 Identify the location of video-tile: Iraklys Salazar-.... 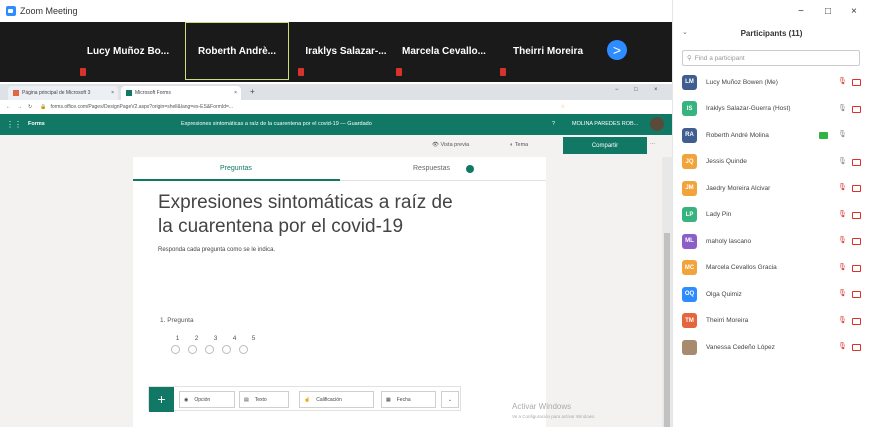
(346, 51).